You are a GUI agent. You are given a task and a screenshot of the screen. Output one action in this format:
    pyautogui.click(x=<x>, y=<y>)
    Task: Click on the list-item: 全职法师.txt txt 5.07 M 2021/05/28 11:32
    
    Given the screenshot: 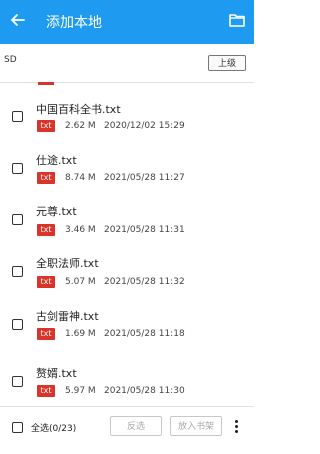 What is the action you would take?
    pyautogui.click(x=127, y=278)
    